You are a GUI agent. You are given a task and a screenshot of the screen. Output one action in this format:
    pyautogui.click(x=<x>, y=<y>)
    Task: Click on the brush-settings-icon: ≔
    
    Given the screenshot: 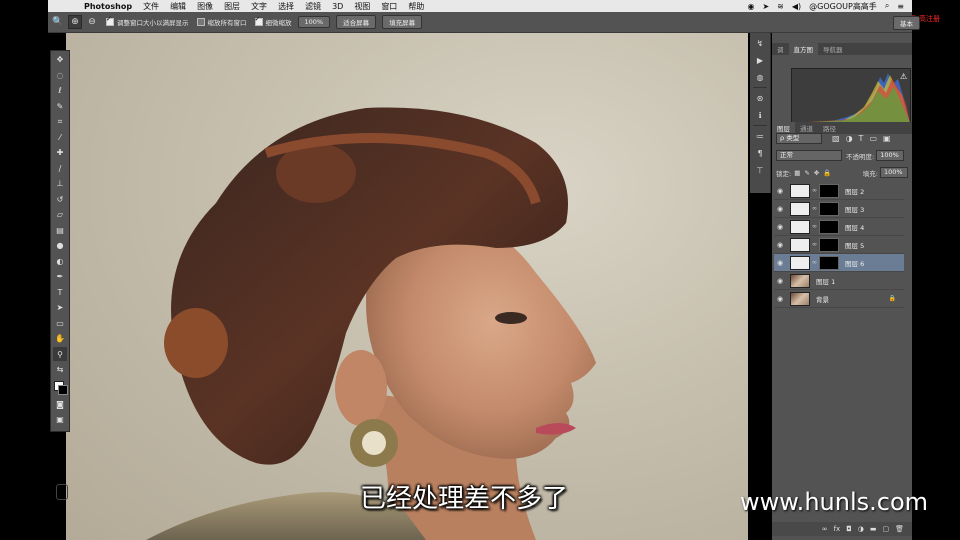 What is the action you would take?
    pyautogui.click(x=760, y=136)
    